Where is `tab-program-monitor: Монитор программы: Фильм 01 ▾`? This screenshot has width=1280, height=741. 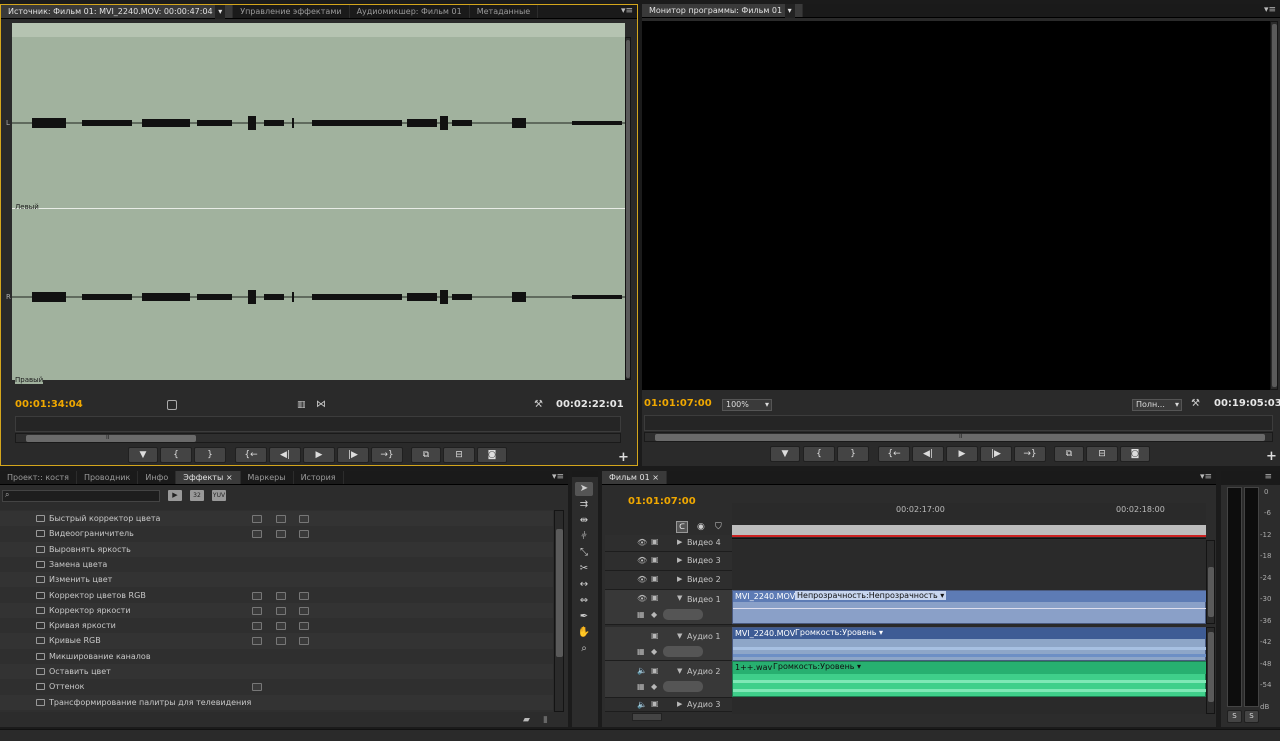
tab-program-monitor: Монитор программы: Фильм 01 ▾ is located at coordinates (722, 11).